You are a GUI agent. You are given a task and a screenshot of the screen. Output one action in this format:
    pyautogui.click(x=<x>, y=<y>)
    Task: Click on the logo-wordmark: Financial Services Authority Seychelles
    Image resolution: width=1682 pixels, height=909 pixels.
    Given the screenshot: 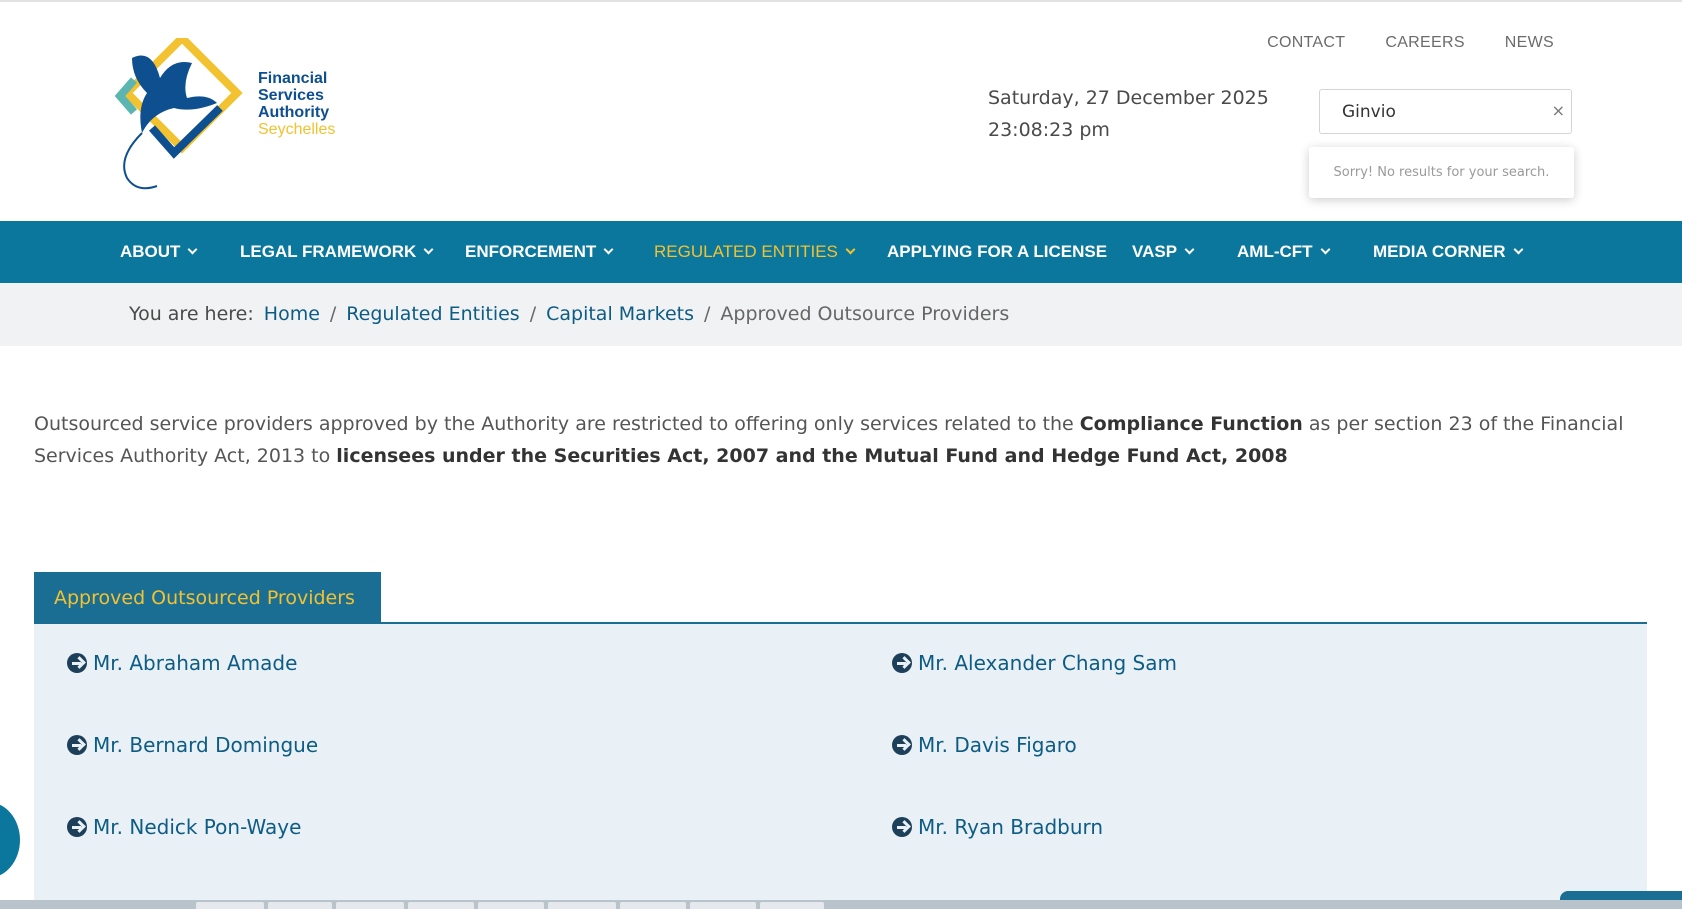 What is the action you would take?
    pyautogui.click(x=296, y=104)
    